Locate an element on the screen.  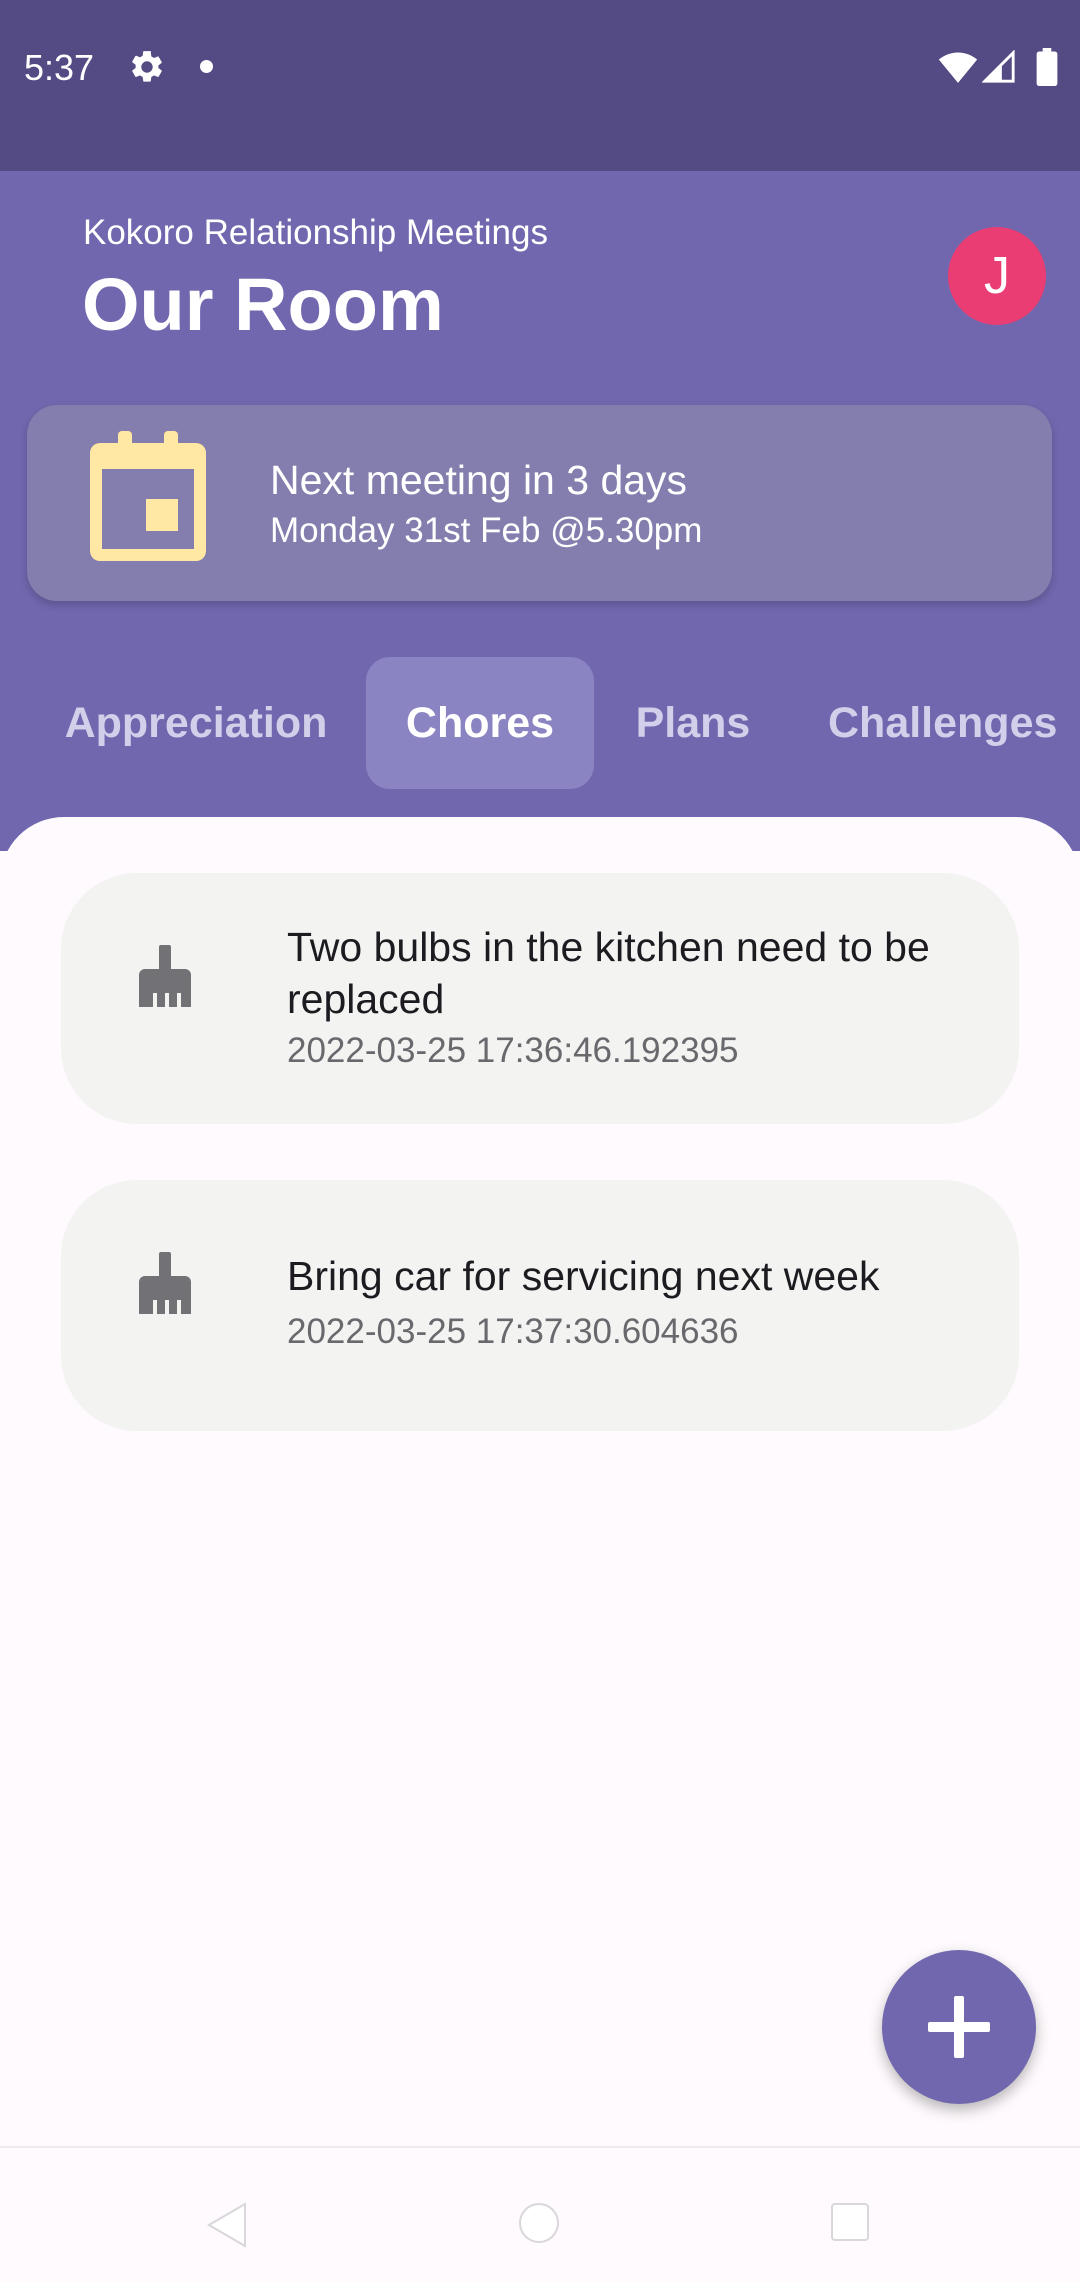
home-icon is located at coordinates (539, 2223).